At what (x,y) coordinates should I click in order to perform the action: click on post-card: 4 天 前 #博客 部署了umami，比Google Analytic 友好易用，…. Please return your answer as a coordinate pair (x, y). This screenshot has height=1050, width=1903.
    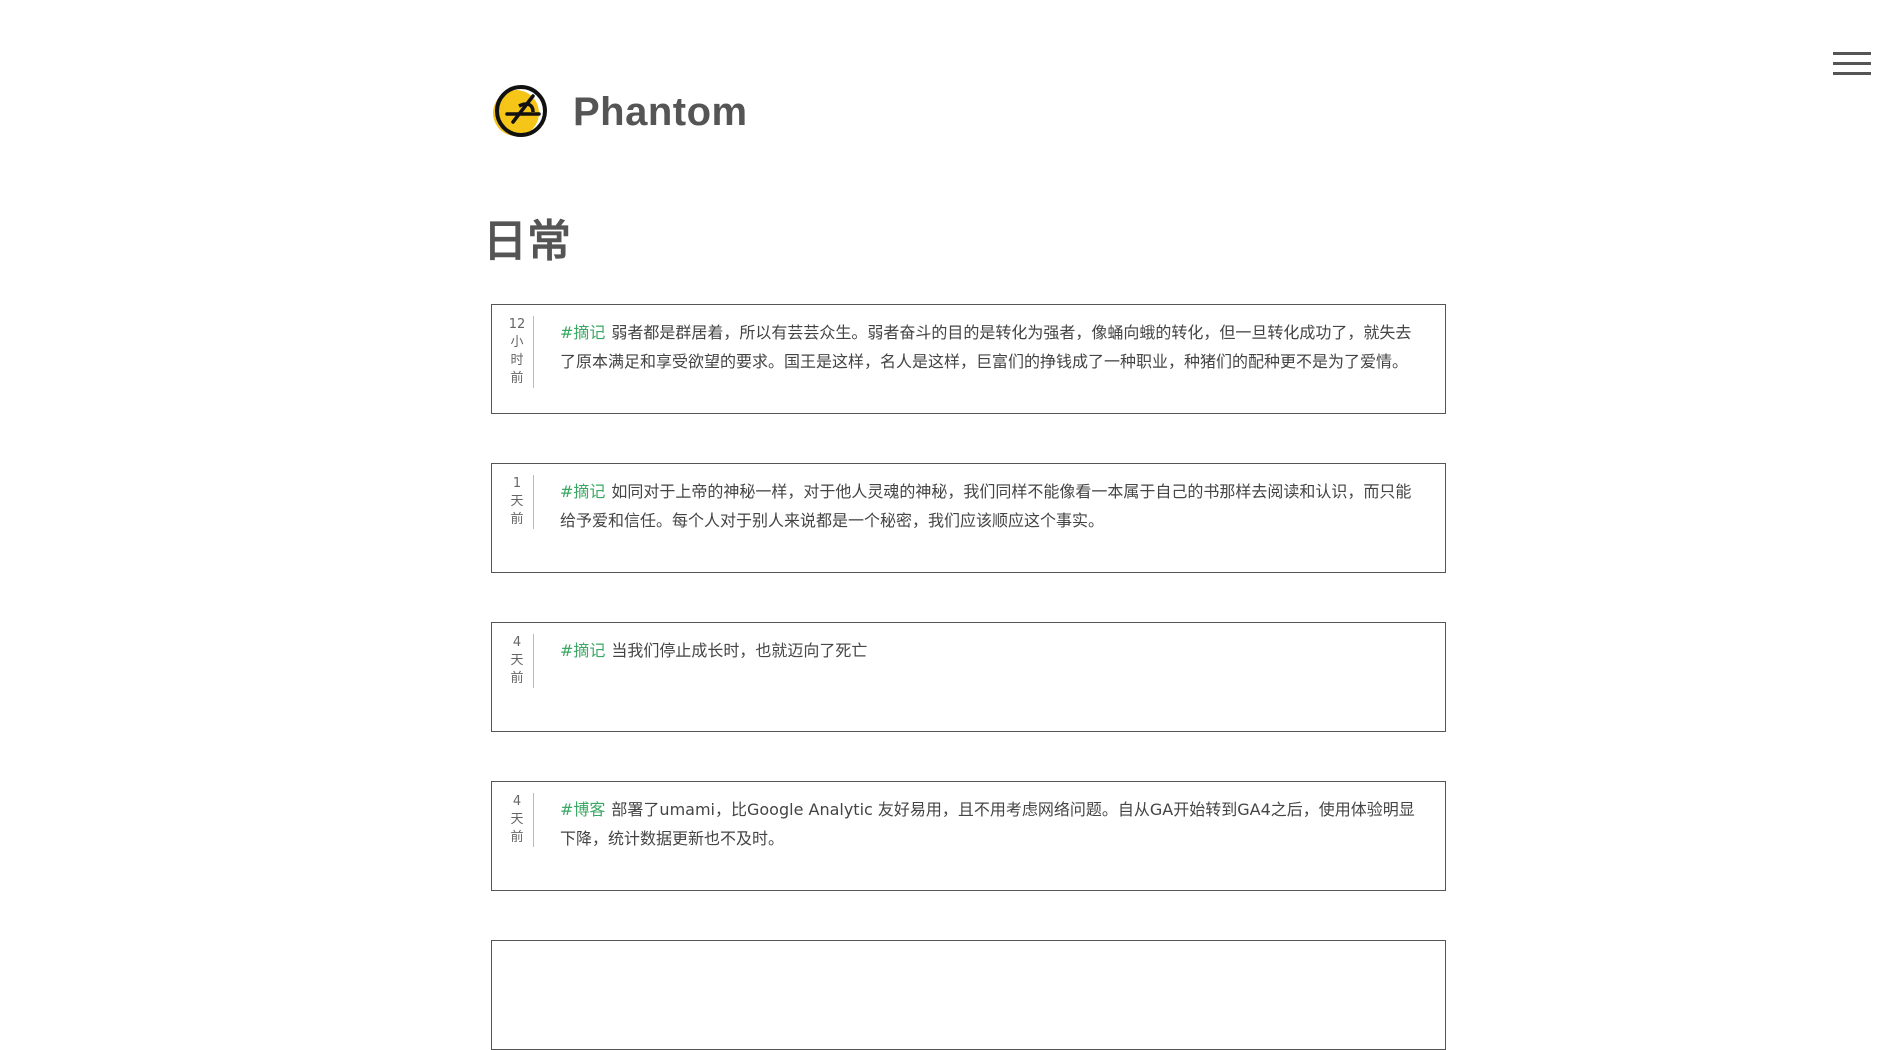
    Looking at the image, I should click on (968, 836).